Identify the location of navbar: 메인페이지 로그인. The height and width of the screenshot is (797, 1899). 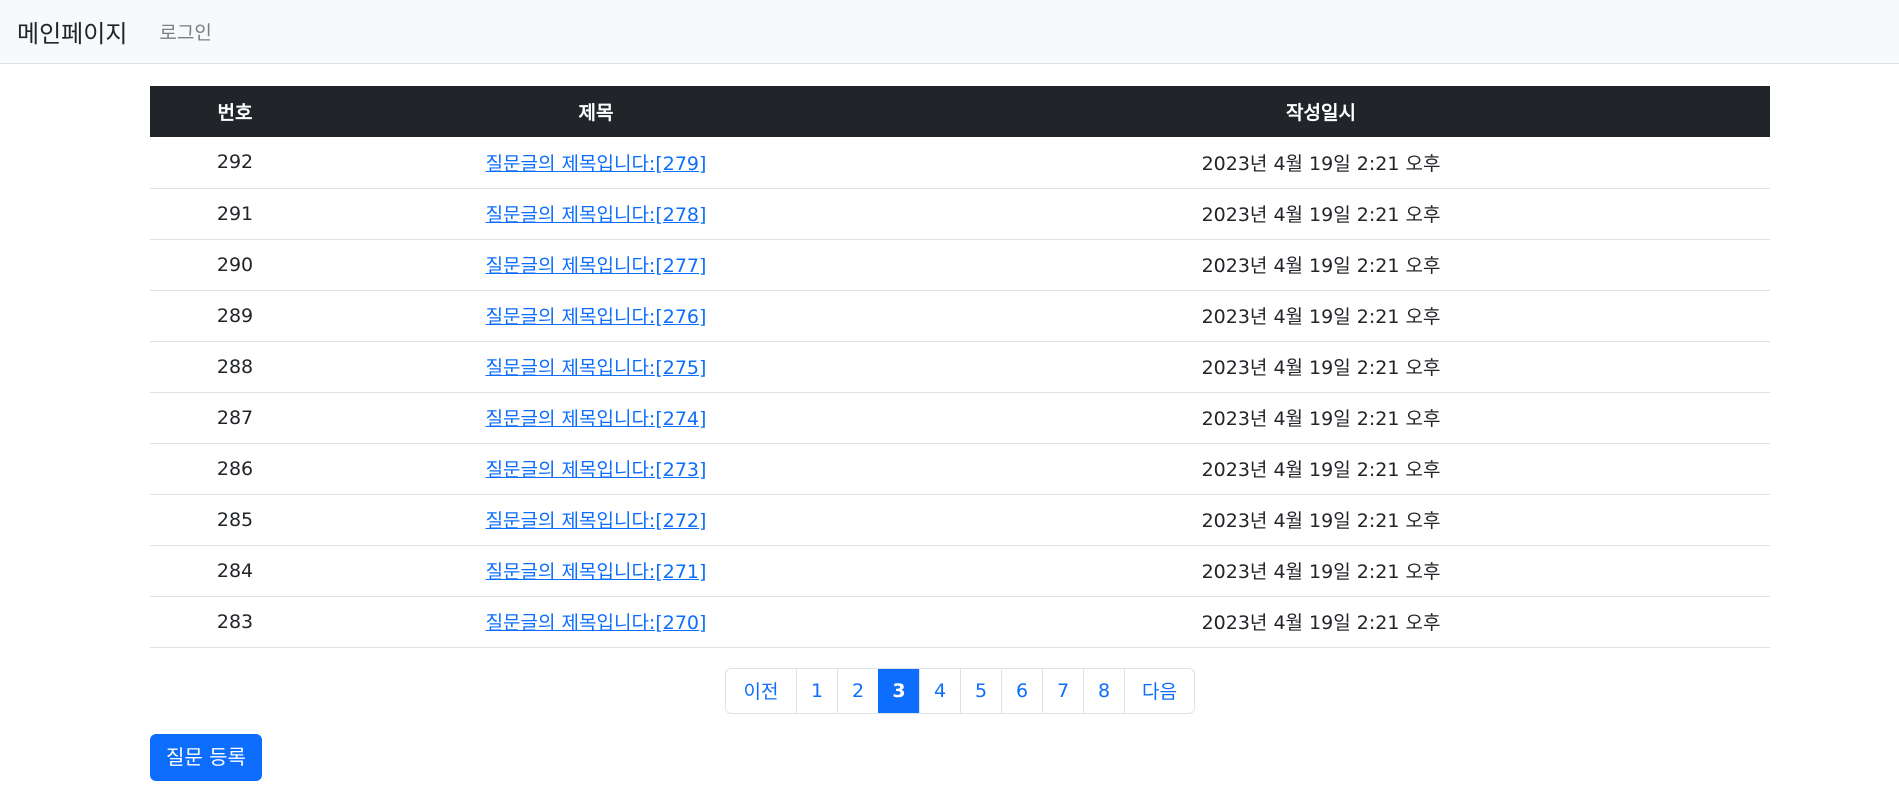
(949, 32).